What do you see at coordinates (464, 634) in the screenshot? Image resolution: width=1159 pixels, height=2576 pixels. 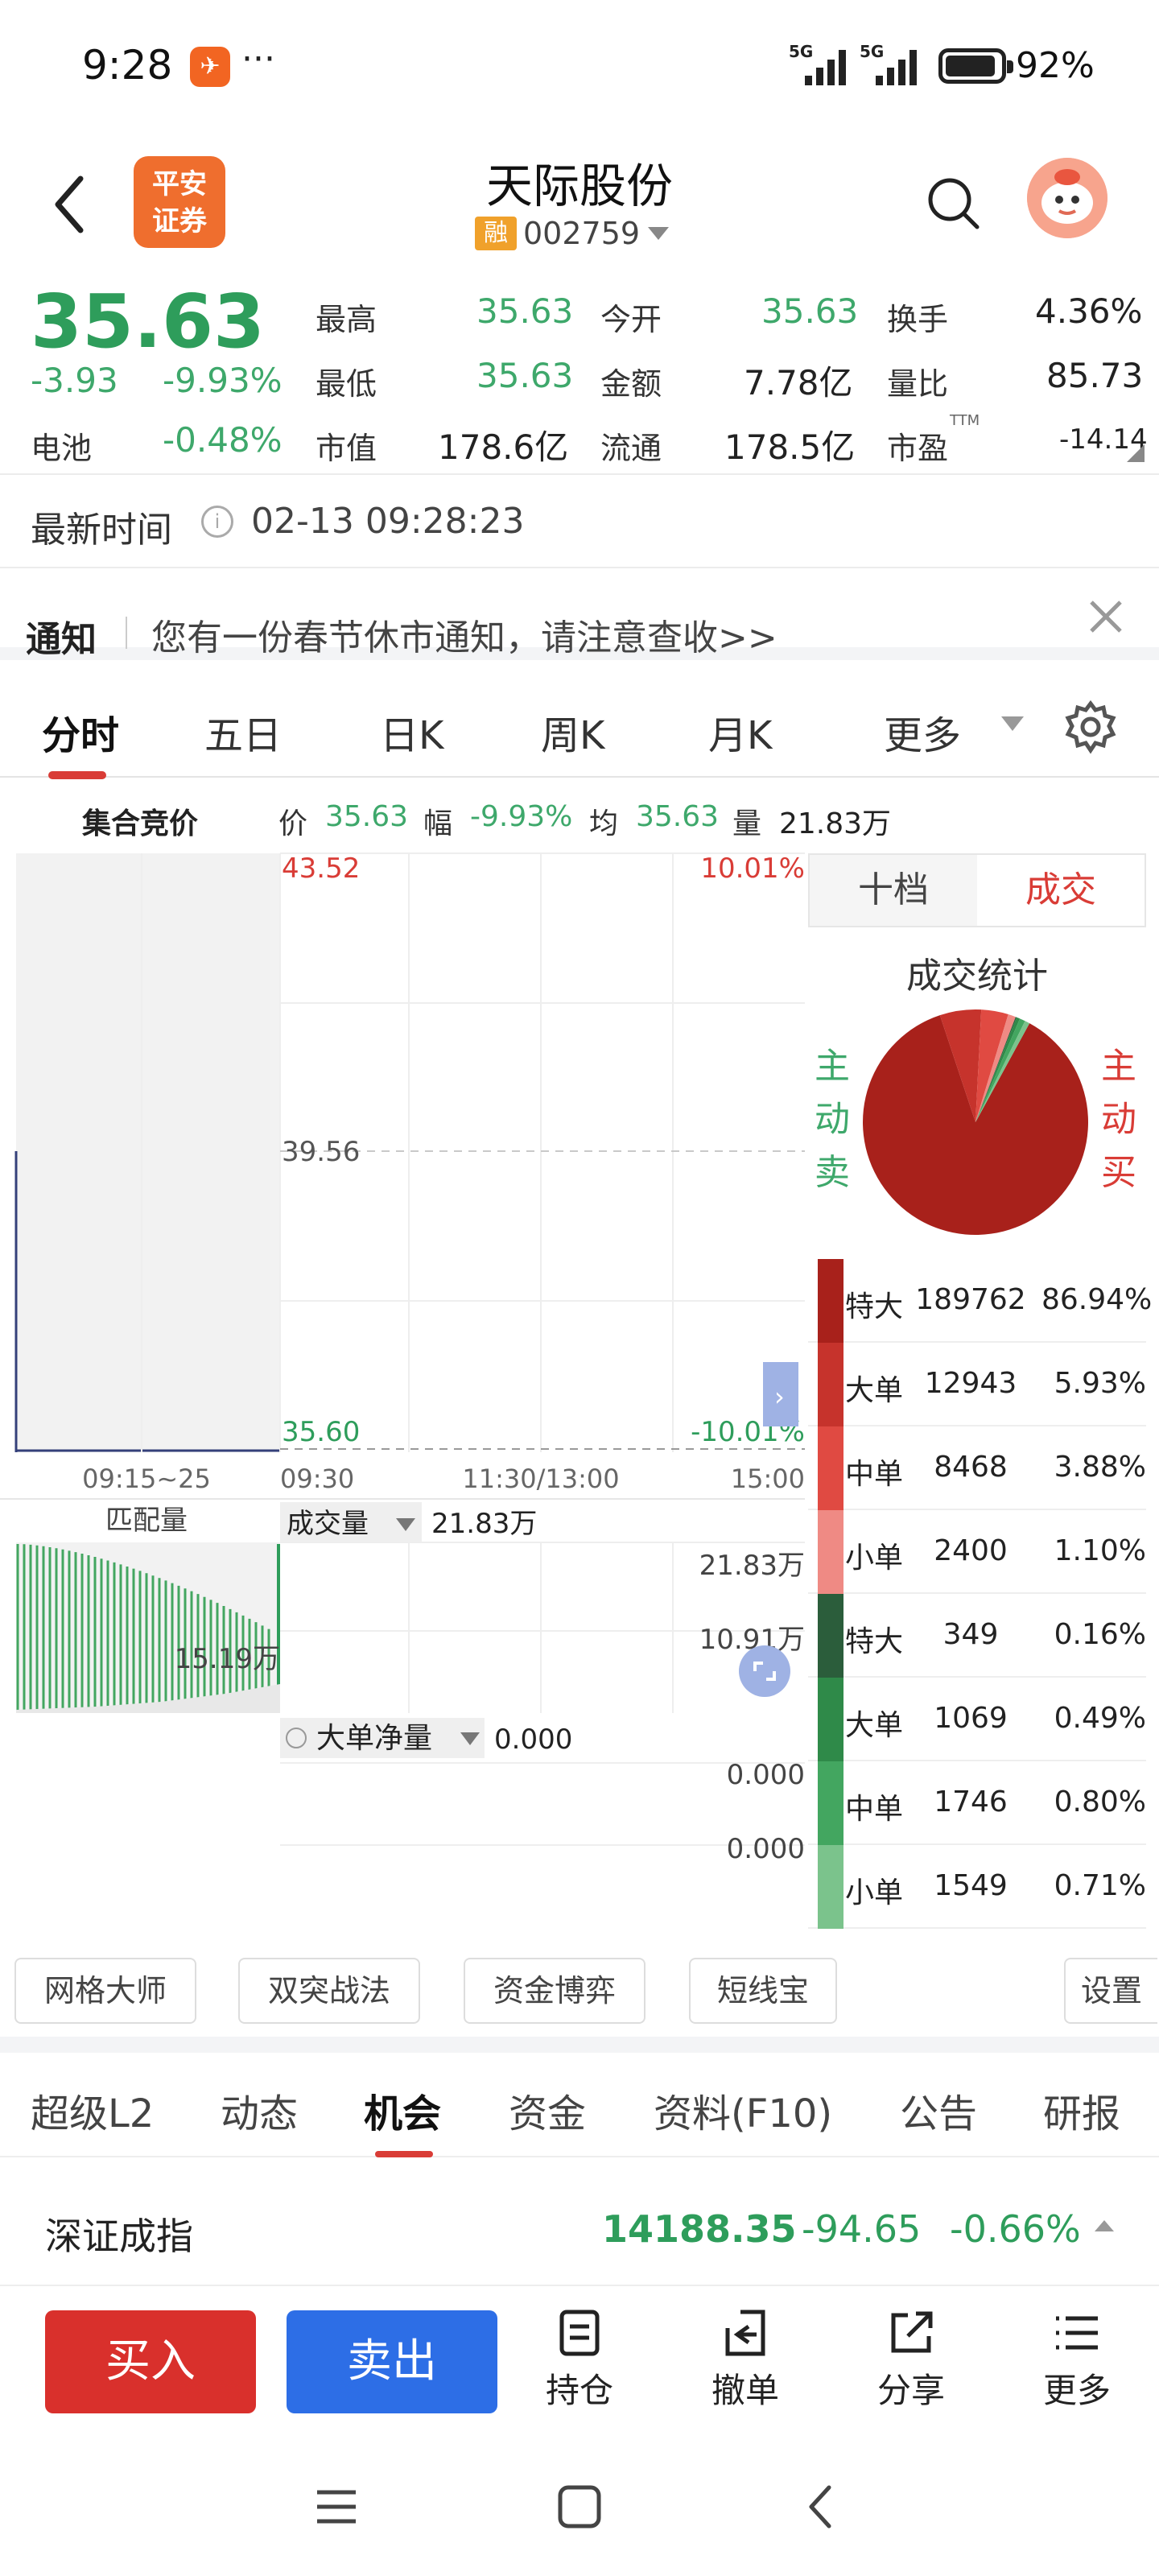 I see `notice-text: 您有一份春节休市通知，请注意查收>>` at bounding box center [464, 634].